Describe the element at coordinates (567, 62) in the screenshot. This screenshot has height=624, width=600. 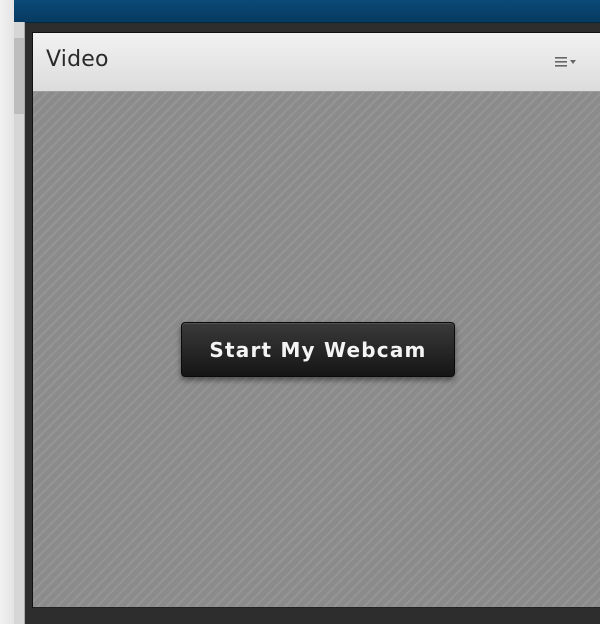
I see `pod-options-menu-icon` at that location.